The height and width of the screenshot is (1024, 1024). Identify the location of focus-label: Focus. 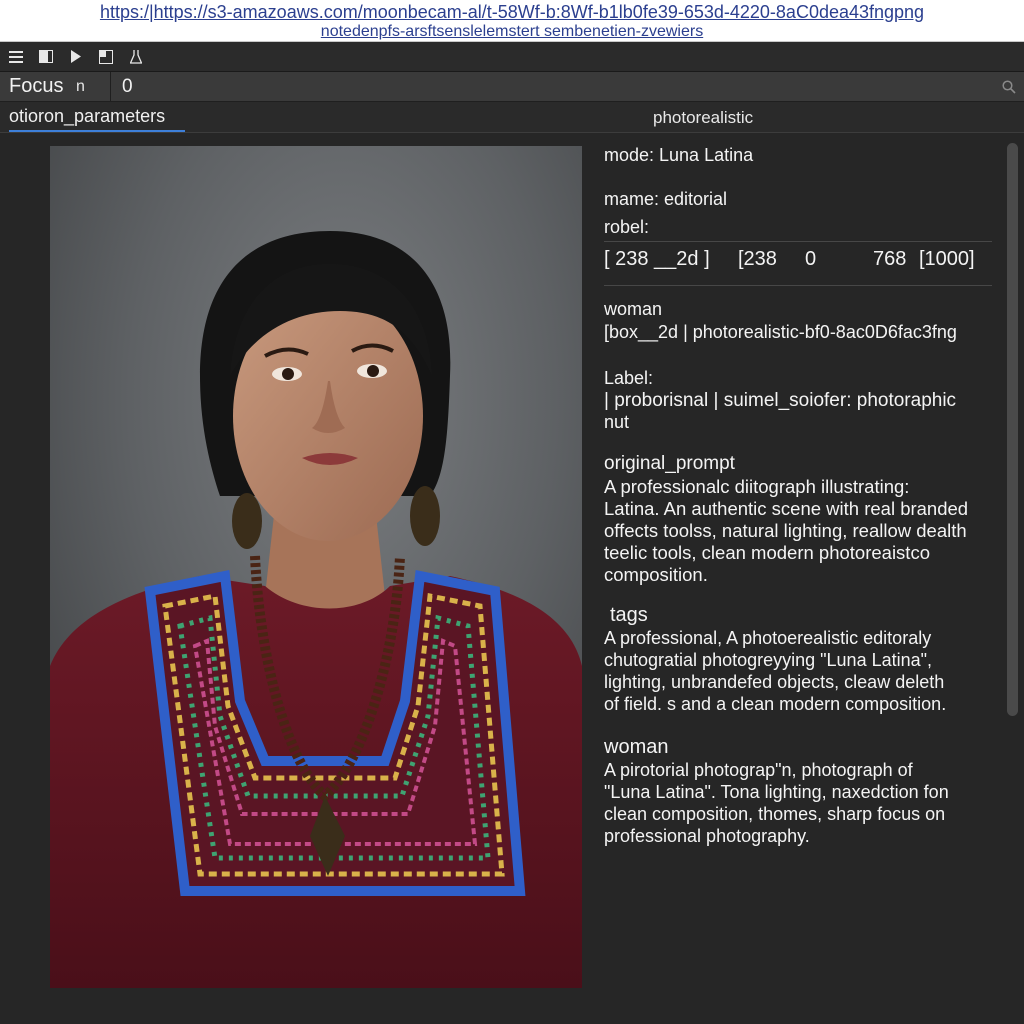
(36, 86).